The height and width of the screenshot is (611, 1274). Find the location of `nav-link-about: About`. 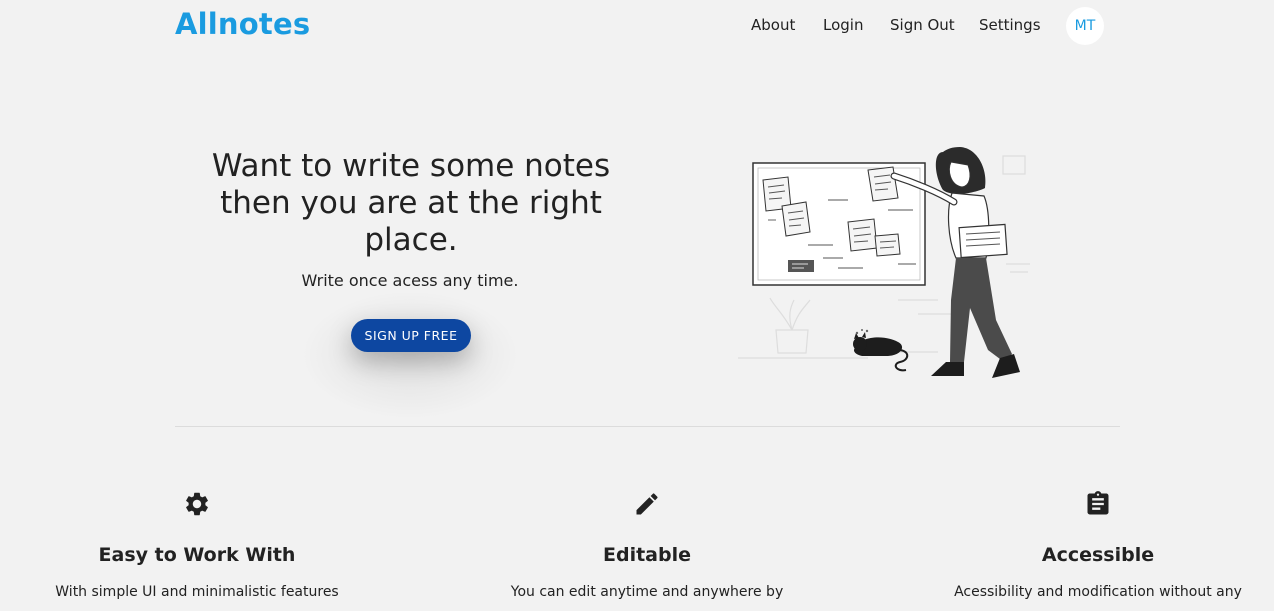

nav-link-about: About is located at coordinates (773, 25).